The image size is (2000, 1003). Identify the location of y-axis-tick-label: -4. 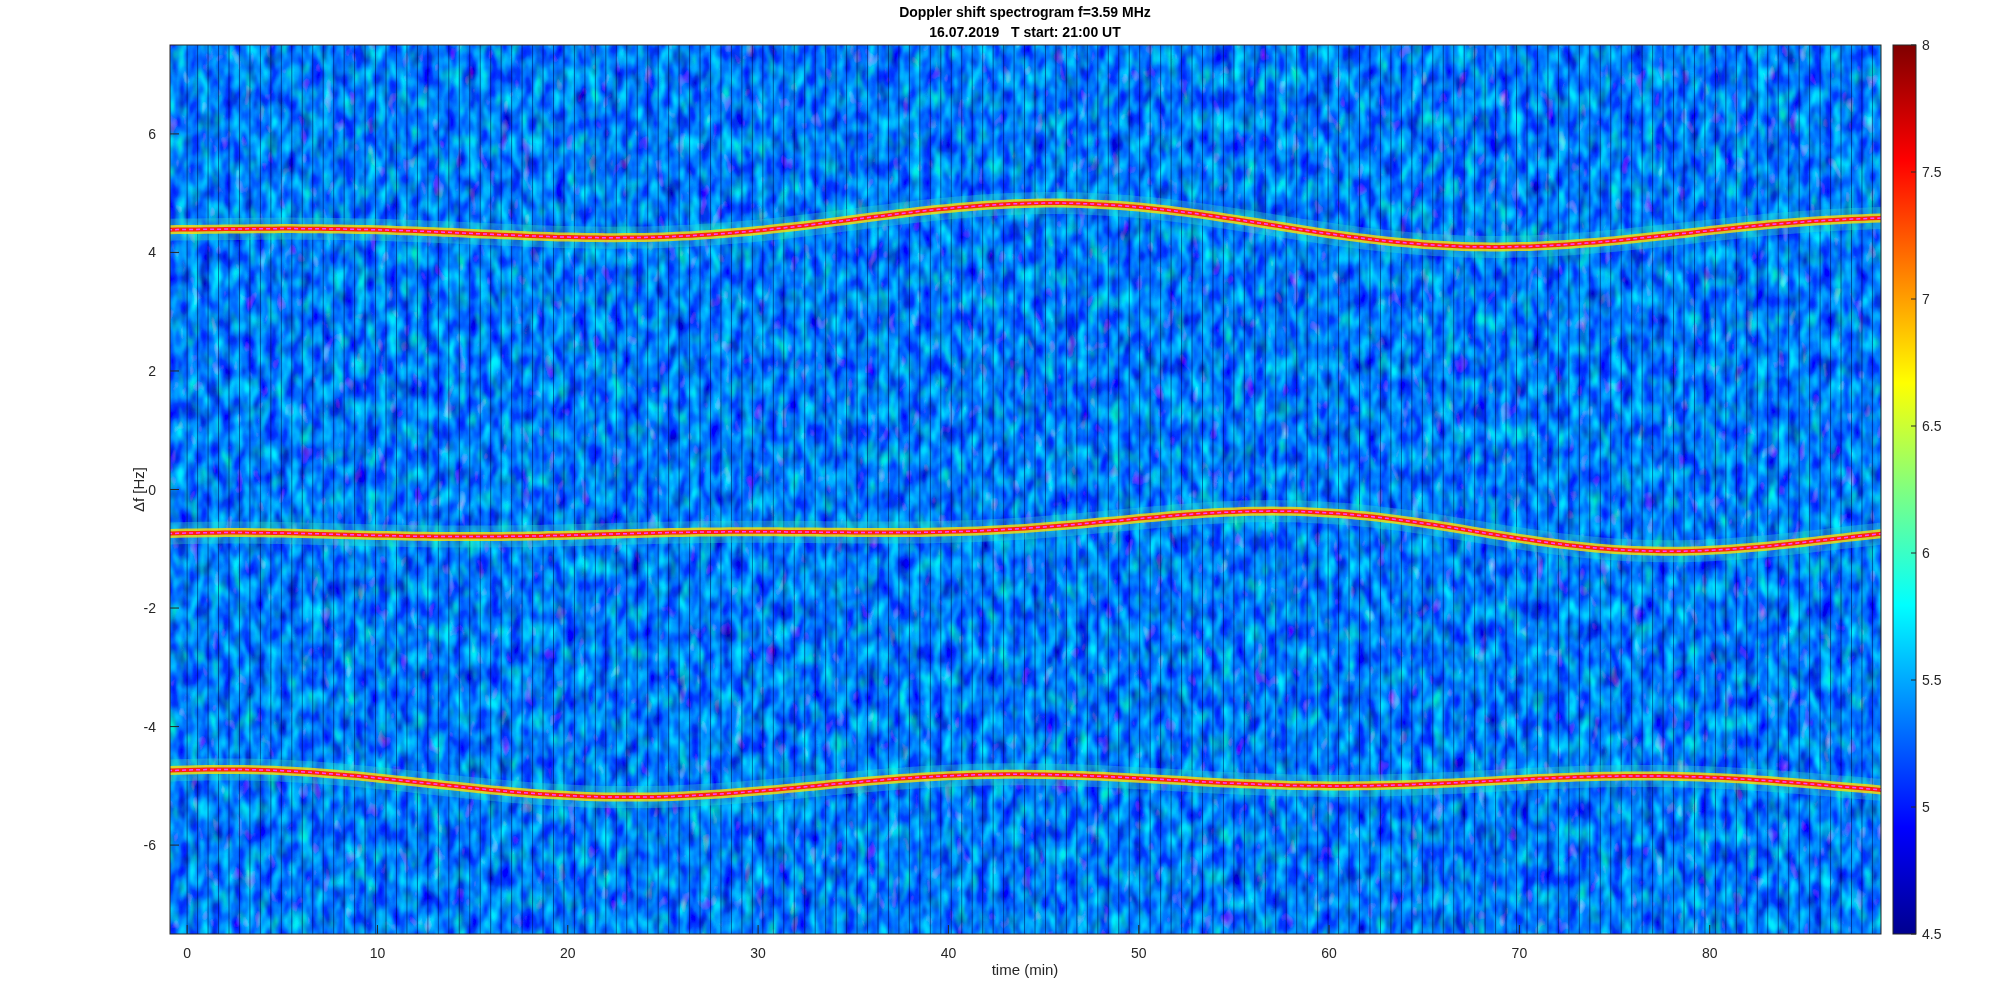
(149, 726).